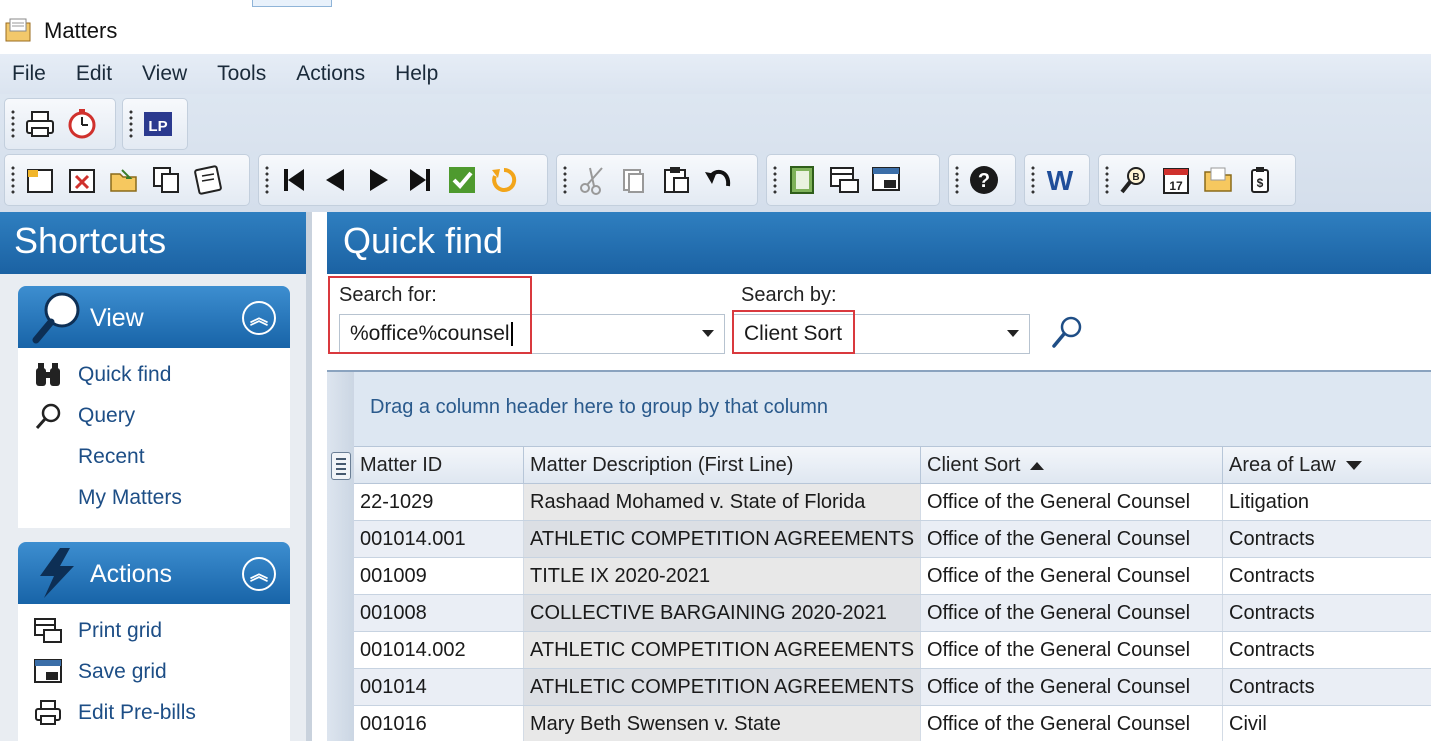 This screenshot has height=741, width=1431. I want to click on column-header-matter-id: Matter ID, so click(439, 465).